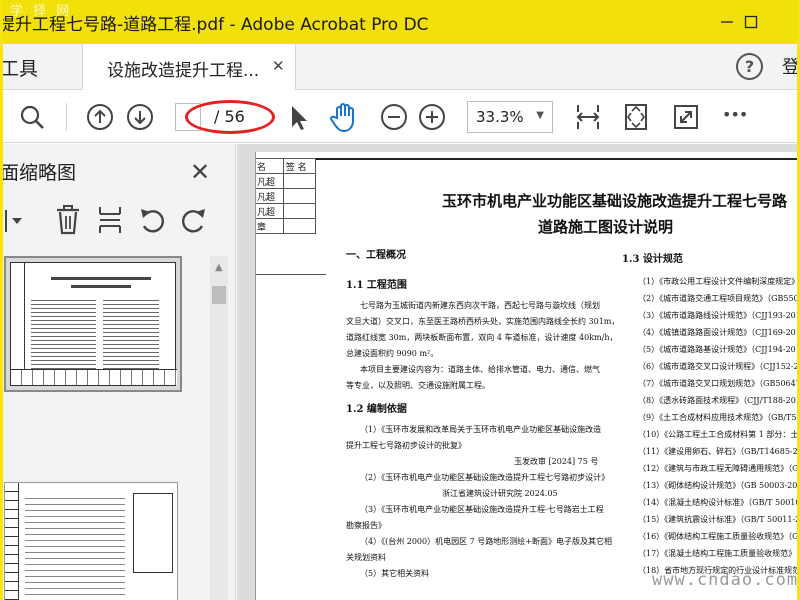 This screenshot has width=800, height=600. What do you see at coordinates (719, 536) in the screenshot?
I see `spec-line: （16）《砌体结构工程施工质量验收规范》（GB 50` at bounding box center [719, 536].